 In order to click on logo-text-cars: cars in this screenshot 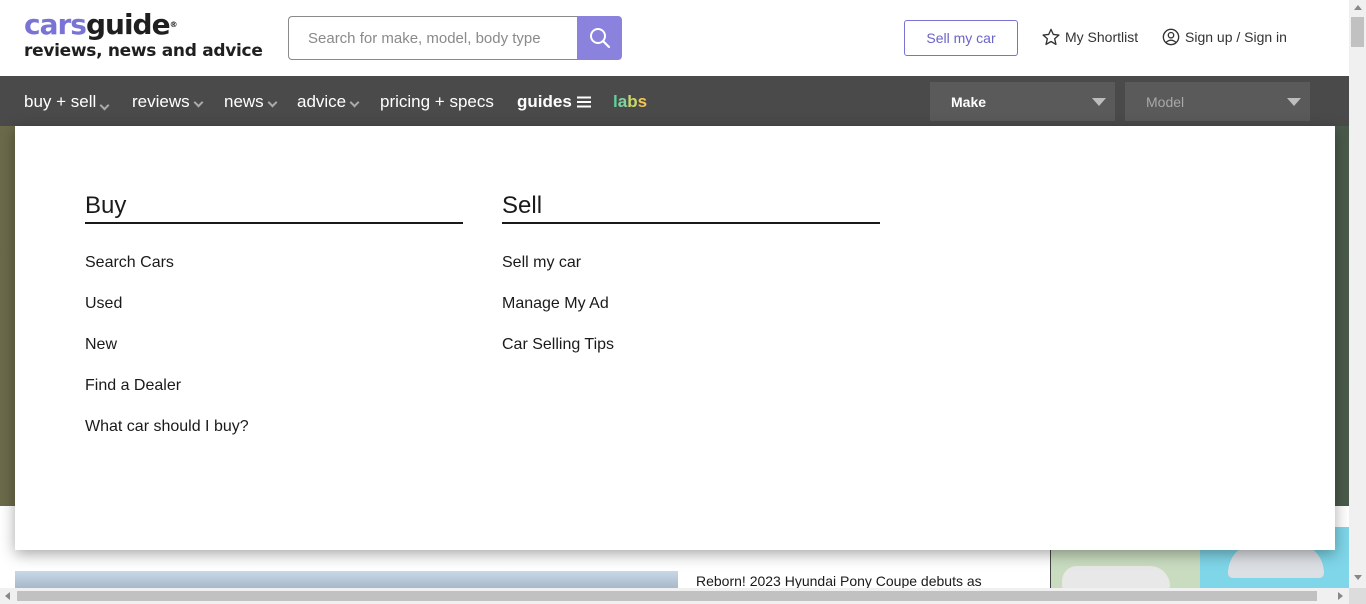, I will do `click(55, 24)`.